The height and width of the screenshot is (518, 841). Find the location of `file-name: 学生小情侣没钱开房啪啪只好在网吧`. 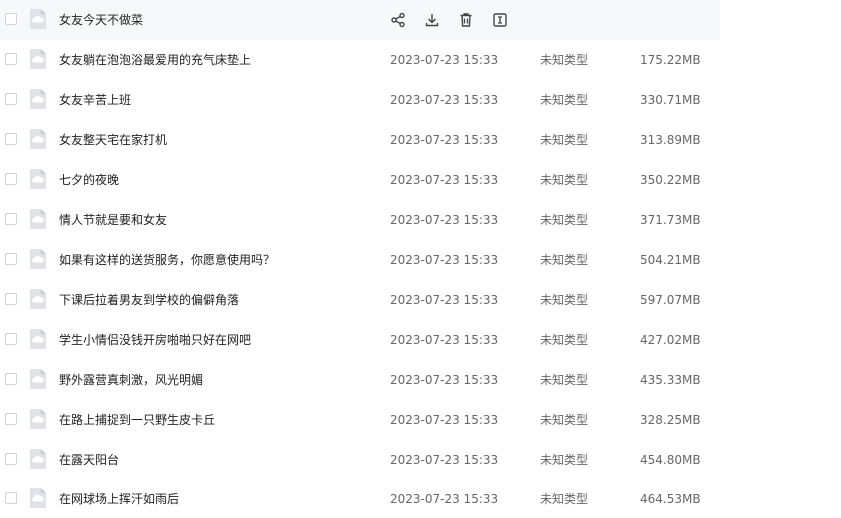

file-name: 学生小情侣没钱开房啪啪只好在网吧 is located at coordinates (155, 340).